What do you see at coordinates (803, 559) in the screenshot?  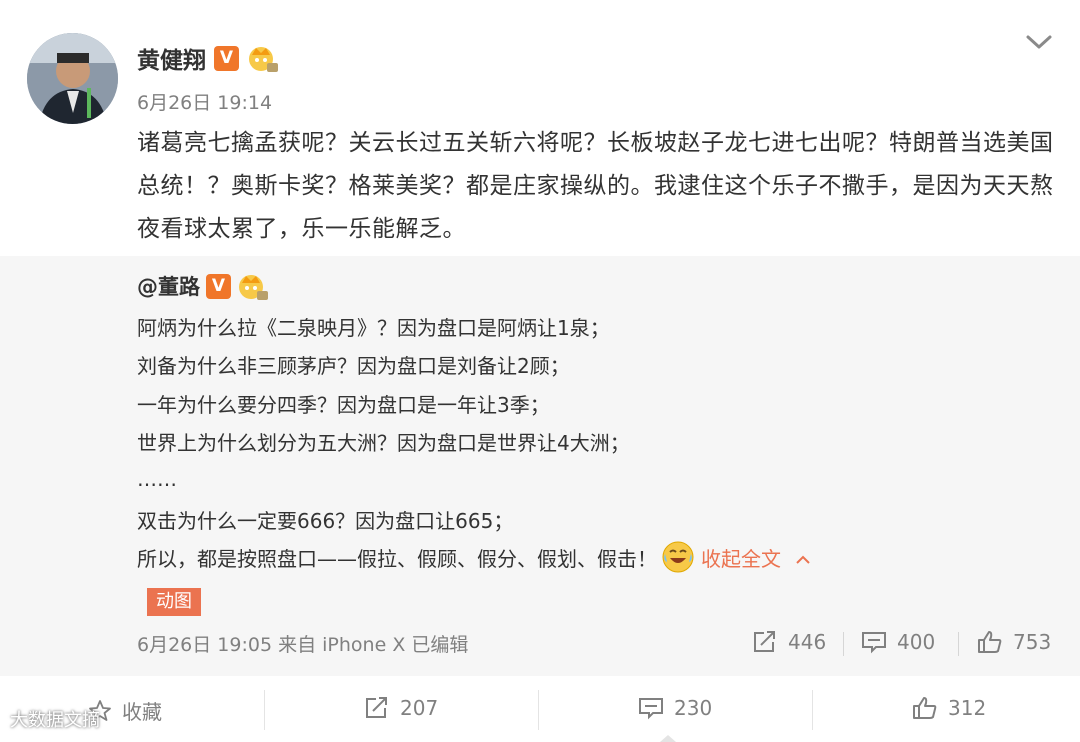 I see `chevron-up-icon` at bounding box center [803, 559].